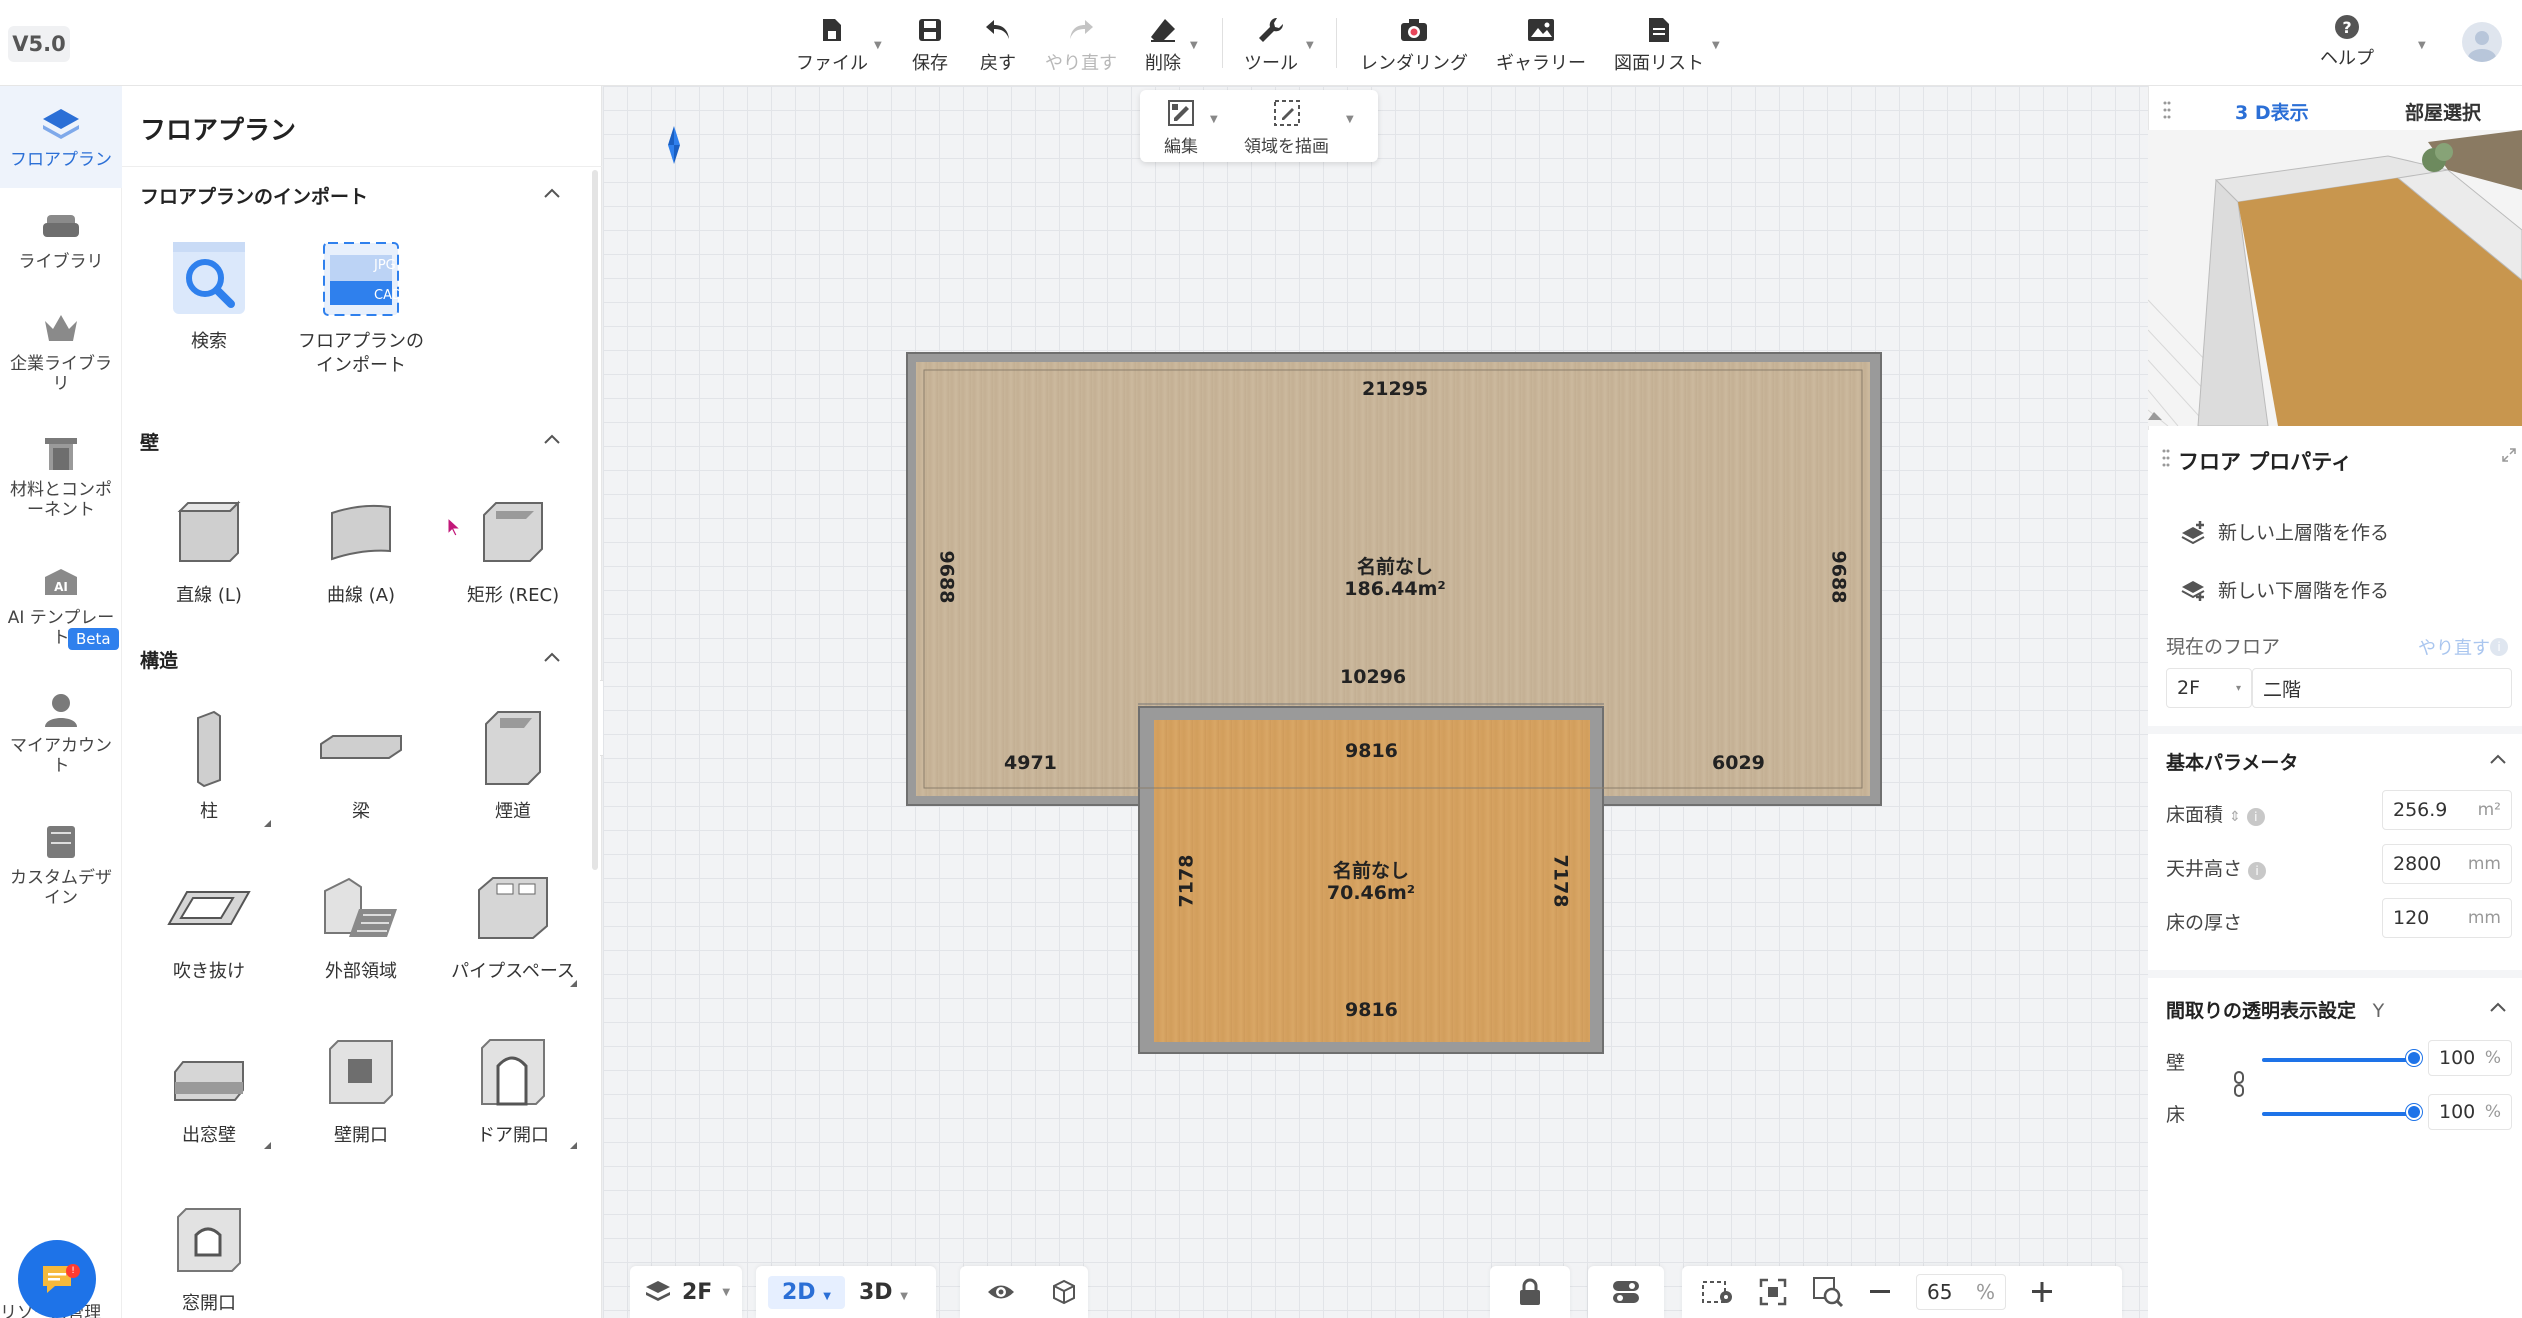 This screenshot has width=2522, height=1318. I want to click on edit-icon, so click(1181, 113).